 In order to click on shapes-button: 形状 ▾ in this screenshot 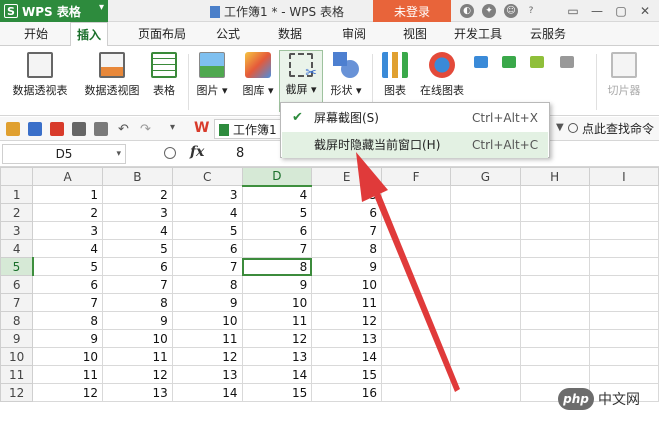, I will do `click(346, 74)`.